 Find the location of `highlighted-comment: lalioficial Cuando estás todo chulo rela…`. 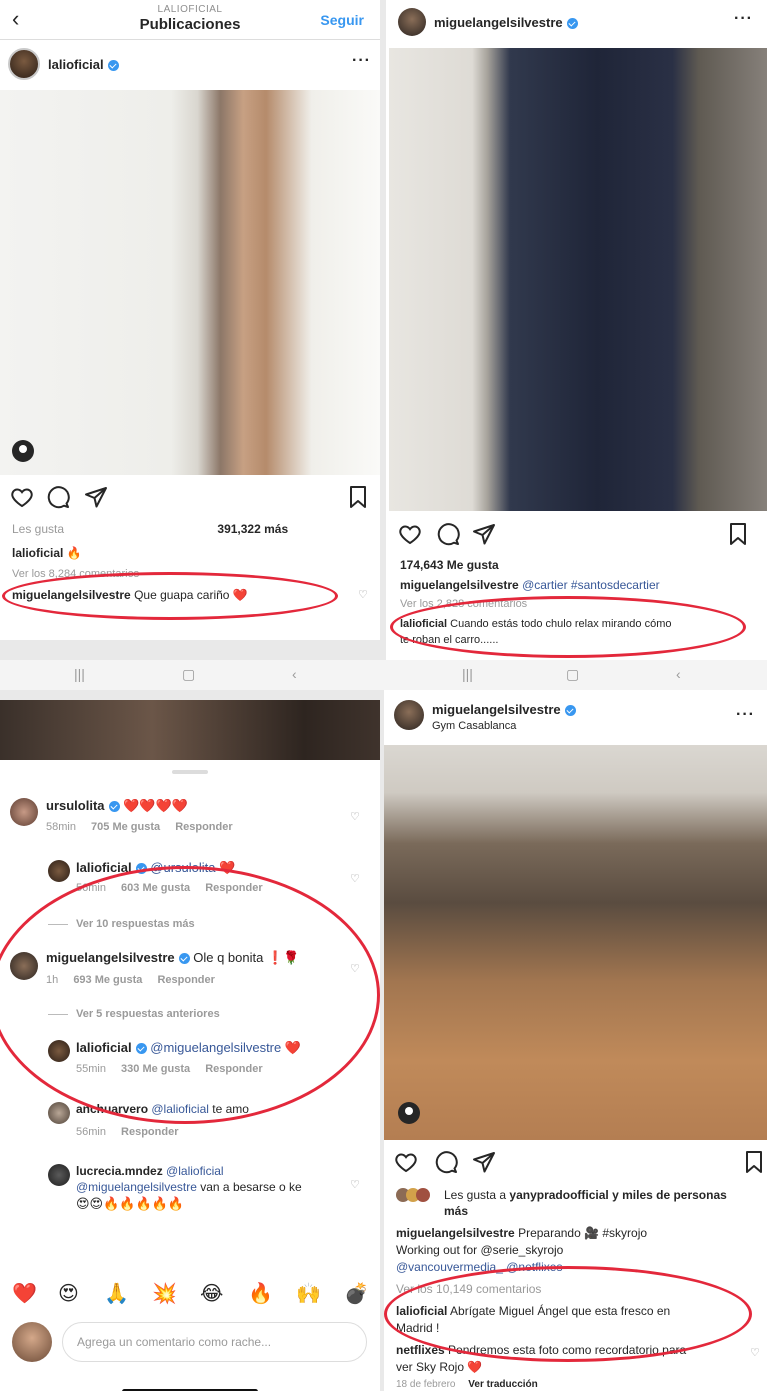

highlighted-comment: lalioficial Cuando estás todo chulo rela… is located at coordinates (536, 624).